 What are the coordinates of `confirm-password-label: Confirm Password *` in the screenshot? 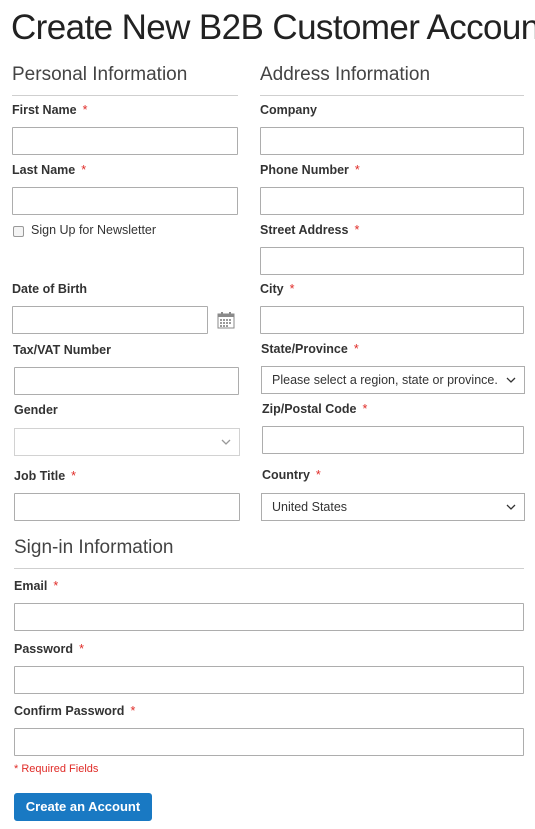 It's located at (75, 711).